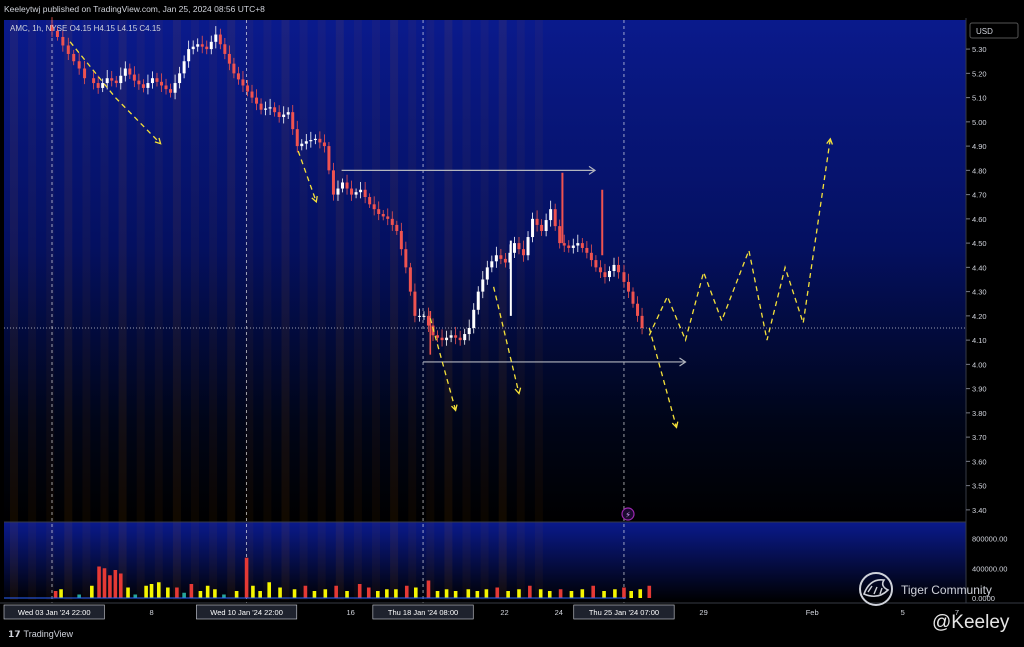 Image resolution: width=1024 pixels, height=647 pixels. Describe the element at coordinates (903, 612) in the screenshot. I see `time-tick-label: 5` at that location.